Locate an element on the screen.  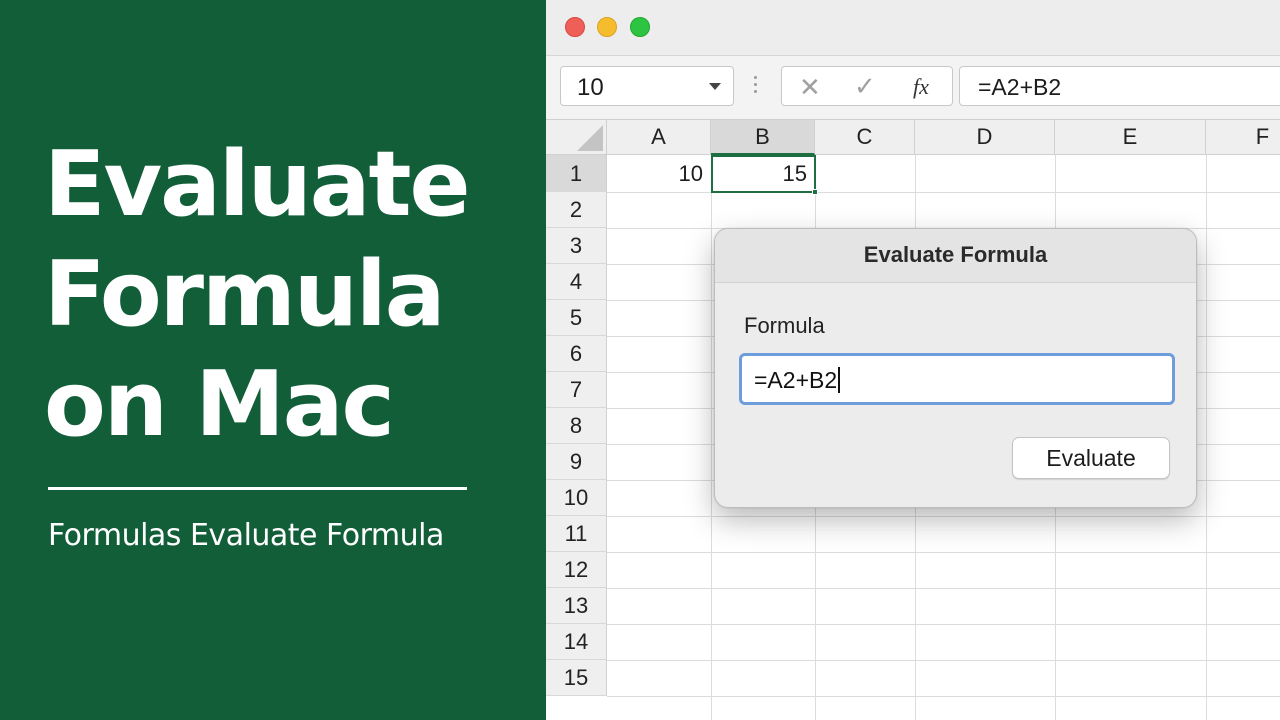
dialog-title: Evaluate Formula is located at coordinates (955, 254).